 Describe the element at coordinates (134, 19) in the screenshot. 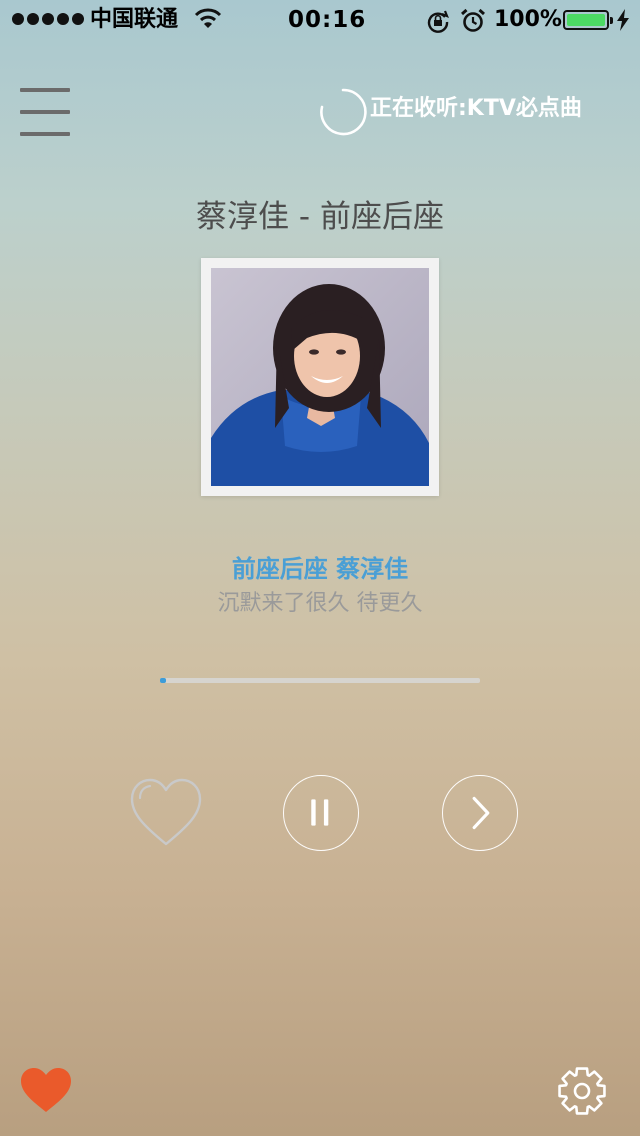

I see `carrier-name: 中国联通` at that location.